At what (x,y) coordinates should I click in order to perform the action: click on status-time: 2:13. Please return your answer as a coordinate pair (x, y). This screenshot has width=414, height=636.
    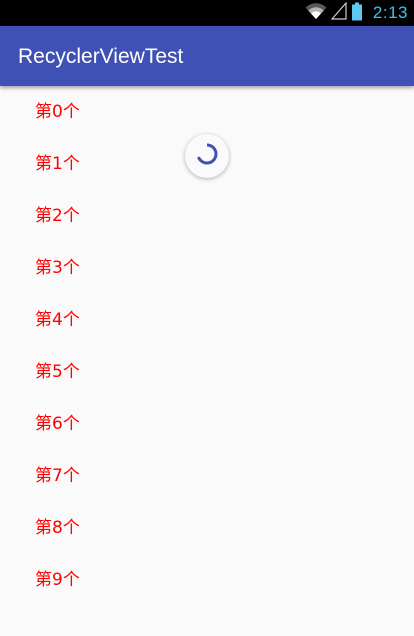
    Looking at the image, I should click on (390, 12).